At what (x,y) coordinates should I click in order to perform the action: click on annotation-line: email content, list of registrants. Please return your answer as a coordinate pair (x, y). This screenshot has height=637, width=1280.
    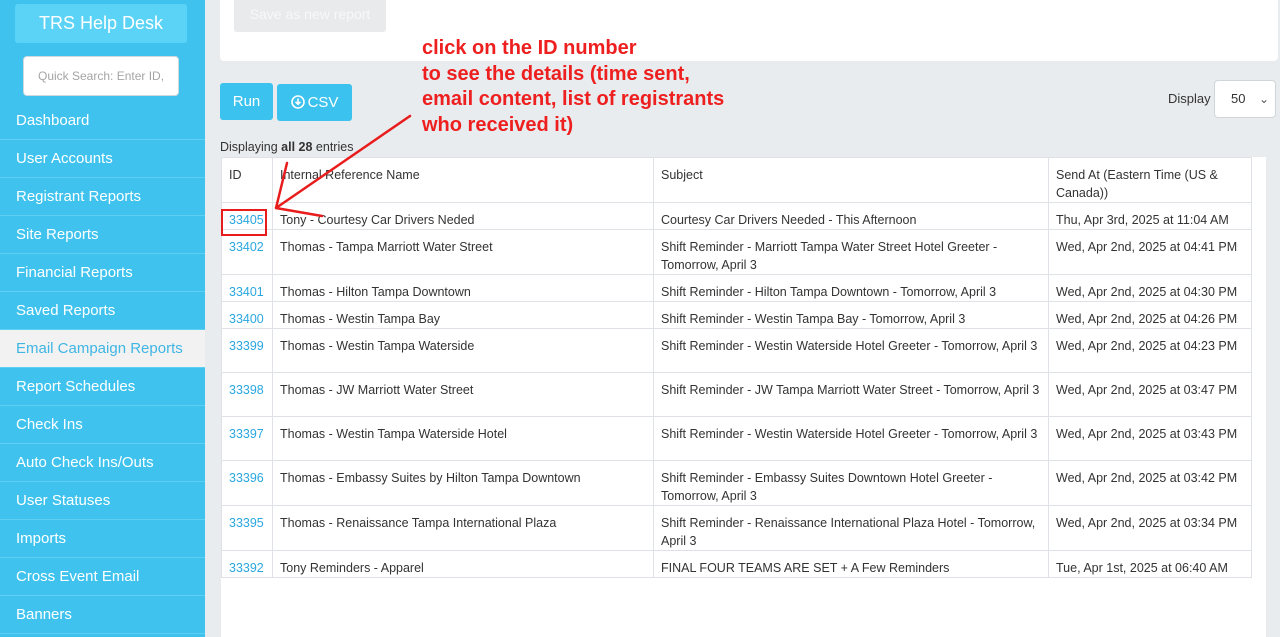
    Looking at the image, I should click on (573, 99).